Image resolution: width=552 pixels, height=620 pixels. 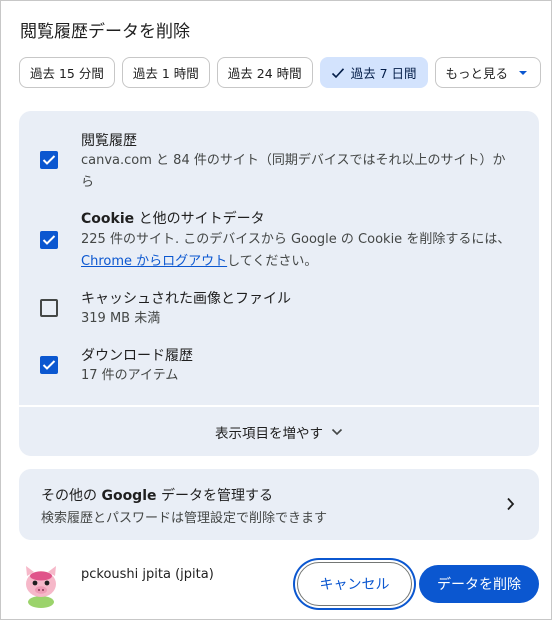 I want to click on desc-part2: してください。, so click(x=272, y=261).